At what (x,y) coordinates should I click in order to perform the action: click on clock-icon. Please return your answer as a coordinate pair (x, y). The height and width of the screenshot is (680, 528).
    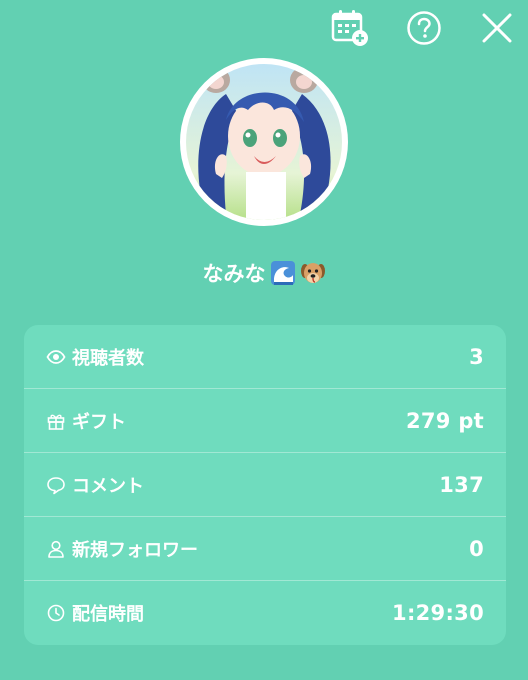
    Looking at the image, I should click on (56, 613).